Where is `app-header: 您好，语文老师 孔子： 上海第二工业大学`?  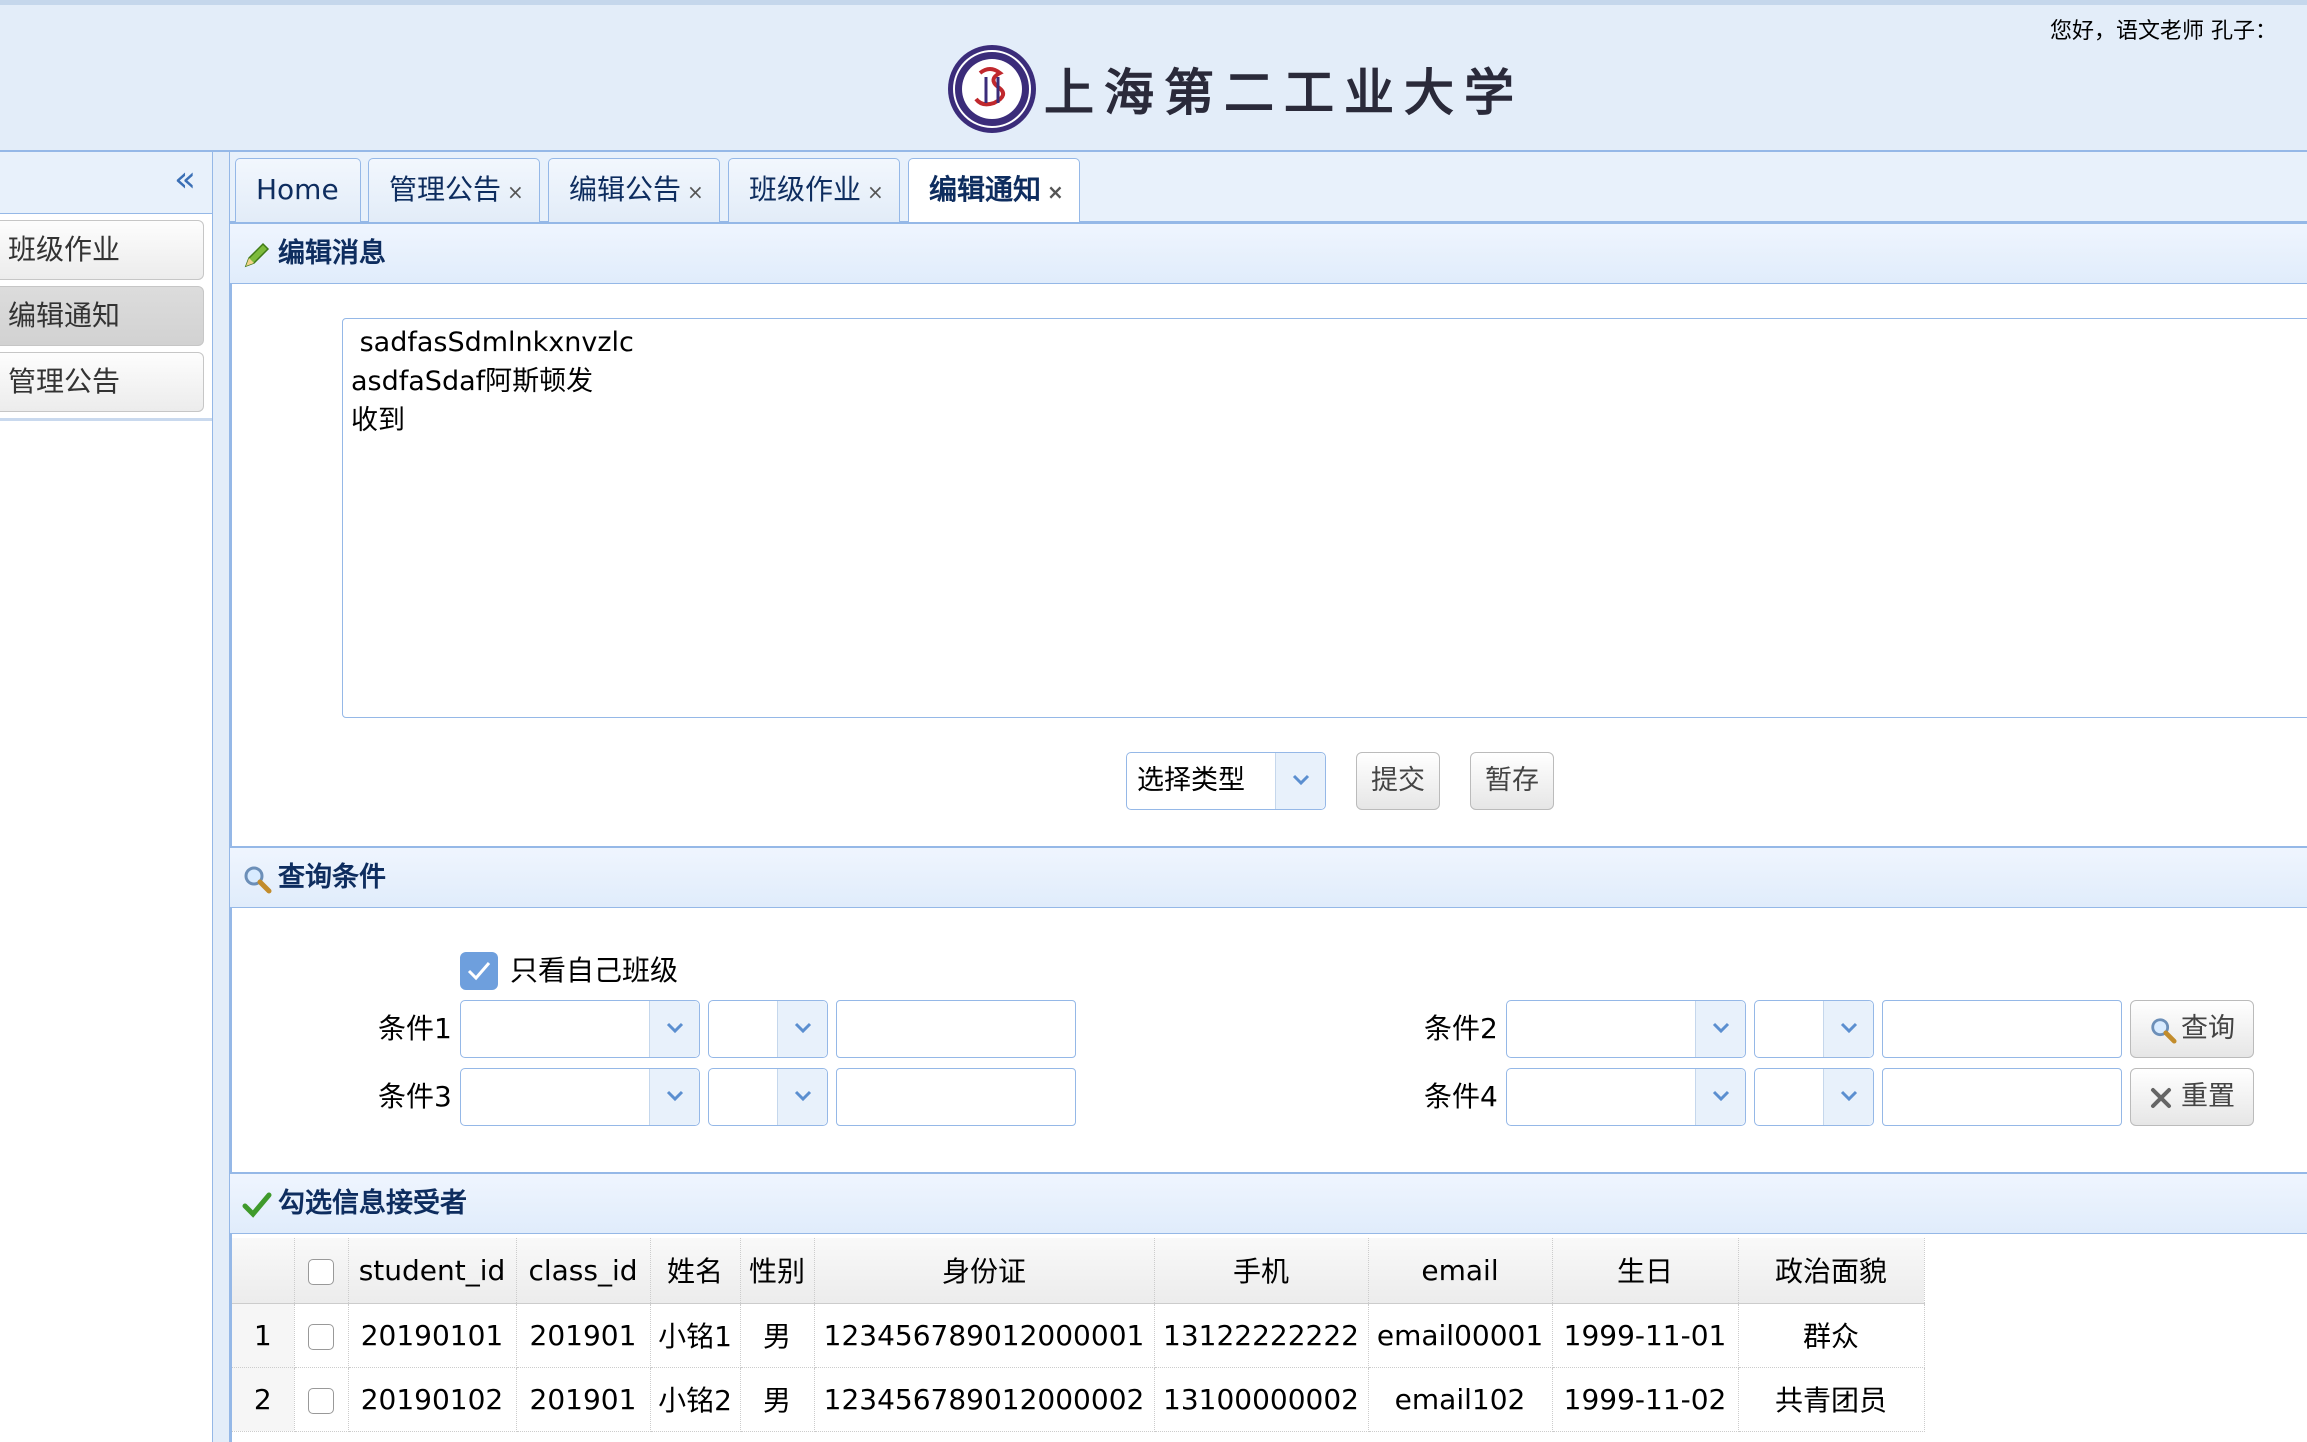
app-header: 您好，语文老师 孔子： 上海第二工业大学 is located at coordinates (1153, 76).